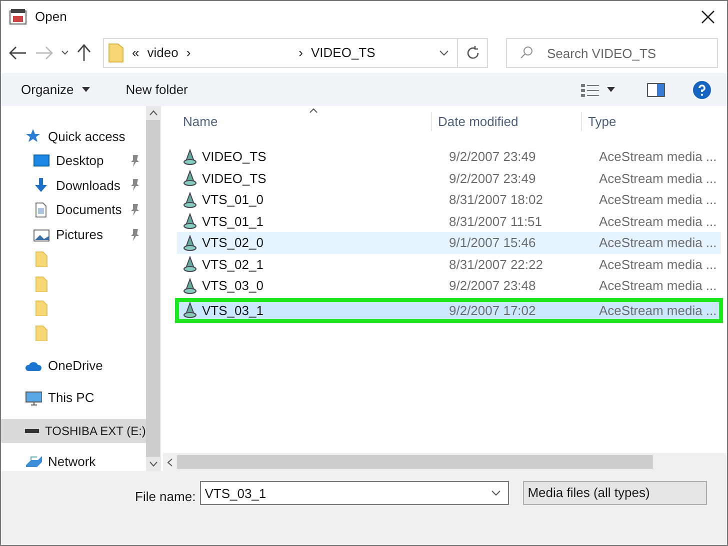  I want to click on sidebar-item: TOSHIBA EXT (E:), so click(73, 431).